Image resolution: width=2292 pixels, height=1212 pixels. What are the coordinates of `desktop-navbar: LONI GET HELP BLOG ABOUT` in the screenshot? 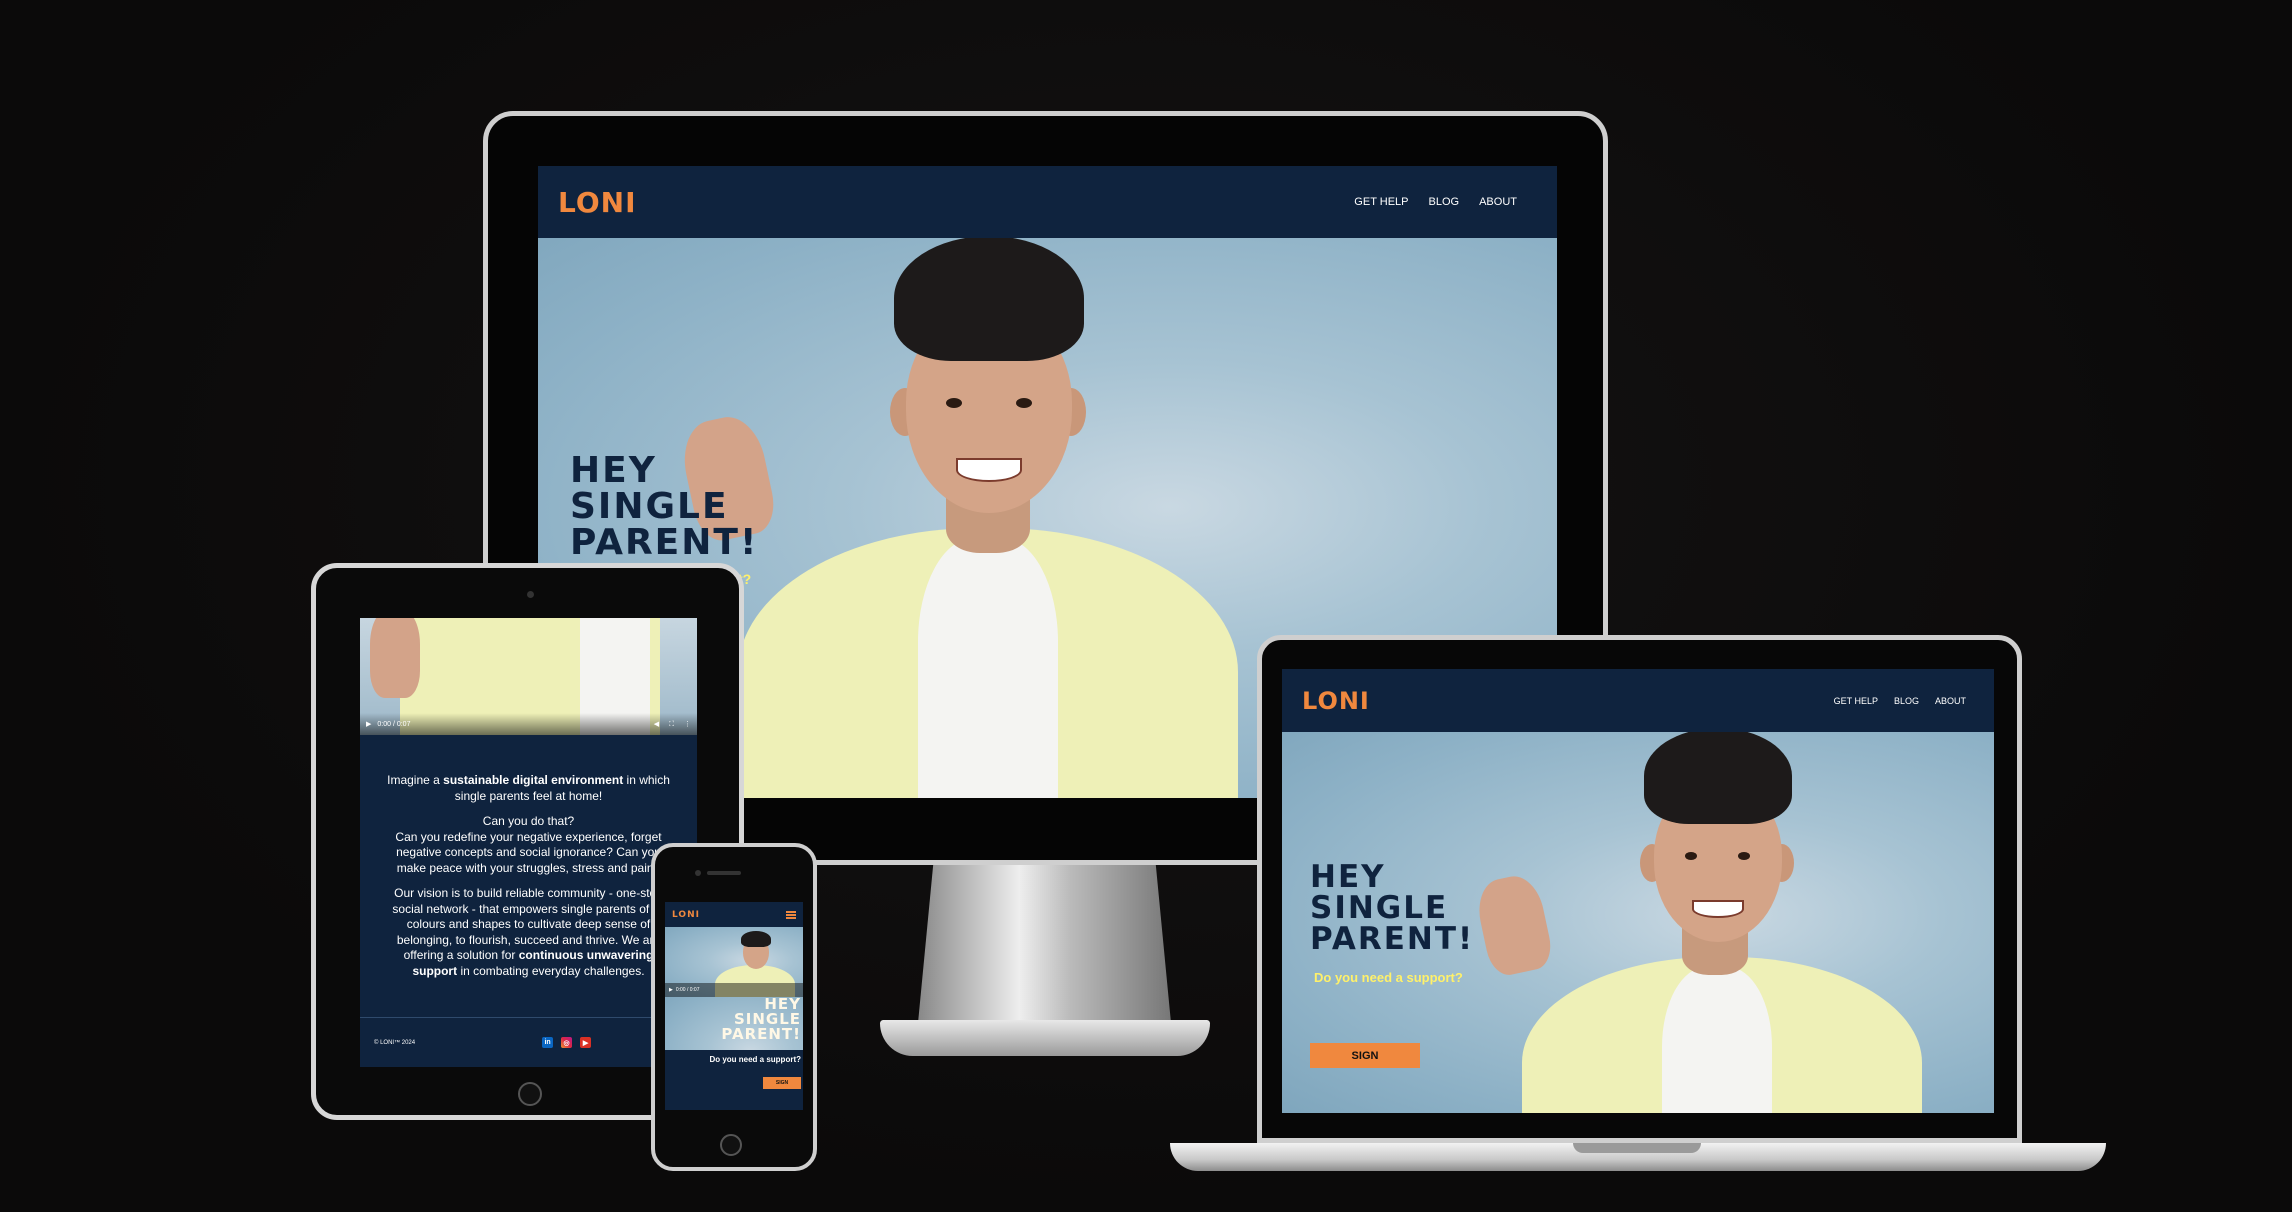 It's located at (1047, 202).